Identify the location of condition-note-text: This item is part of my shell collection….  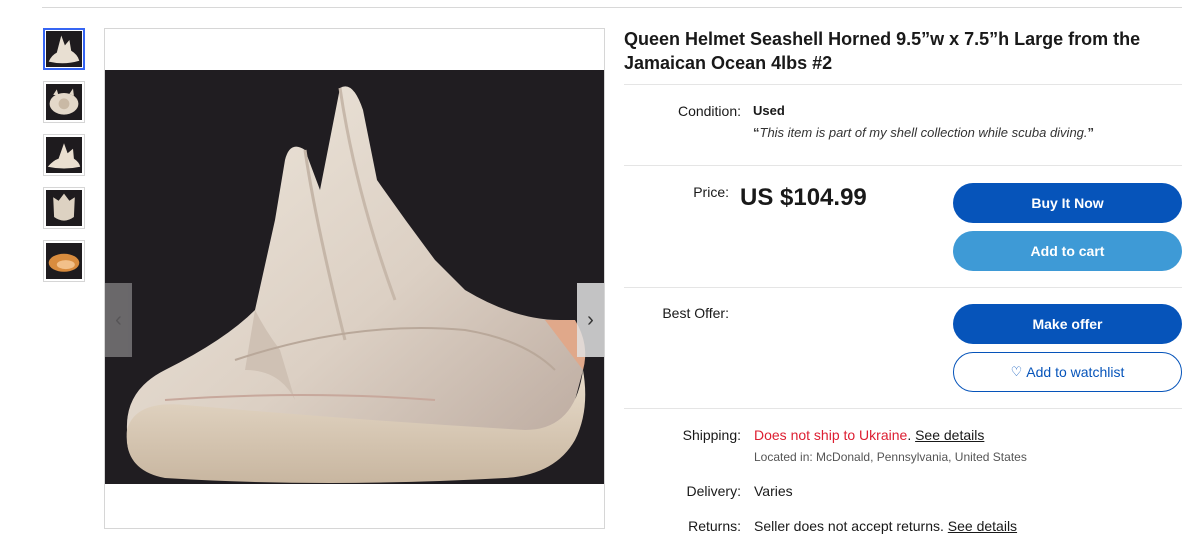
(923, 132).